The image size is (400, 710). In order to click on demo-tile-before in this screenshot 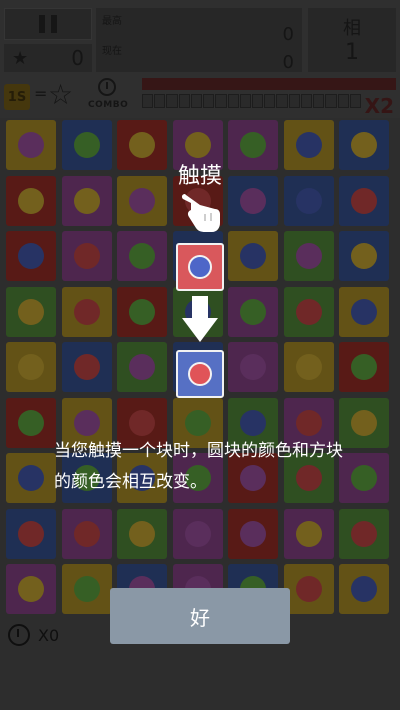, I will do `click(200, 267)`.